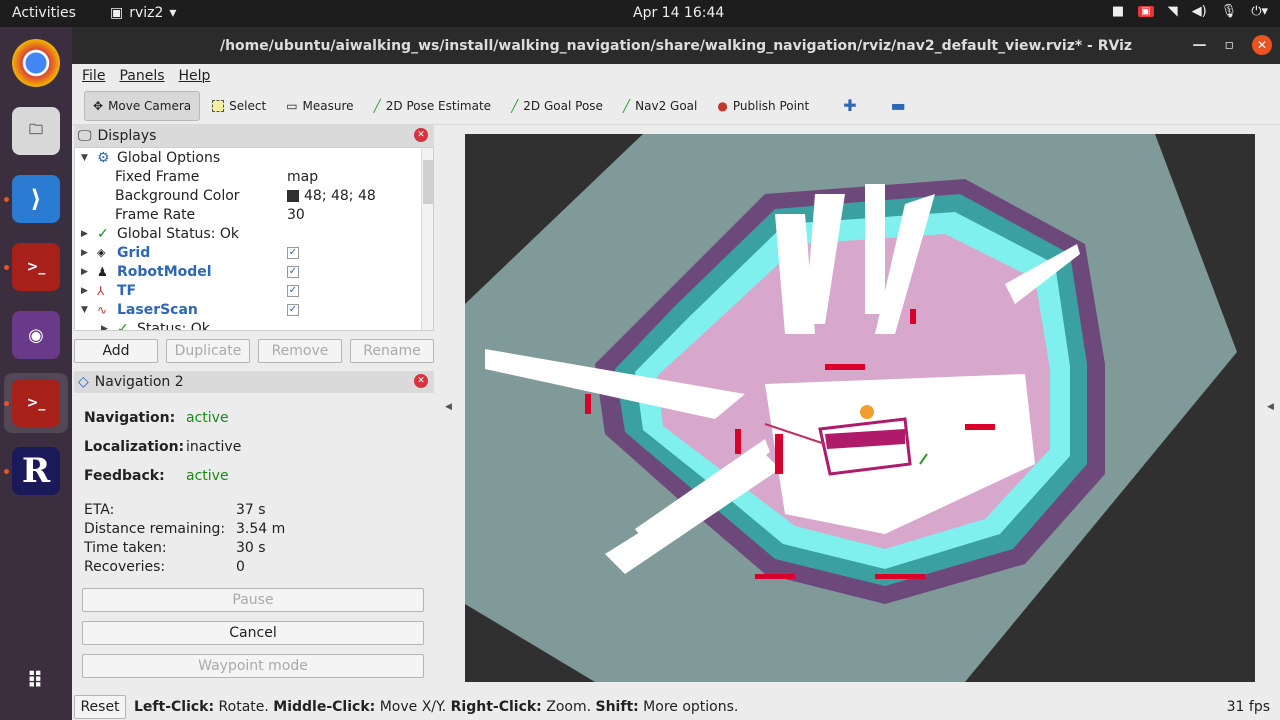 This screenshot has height=720, width=1280. Describe the element at coordinates (36, 131) in the screenshot. I see `files-icon: 🗀` at that location.